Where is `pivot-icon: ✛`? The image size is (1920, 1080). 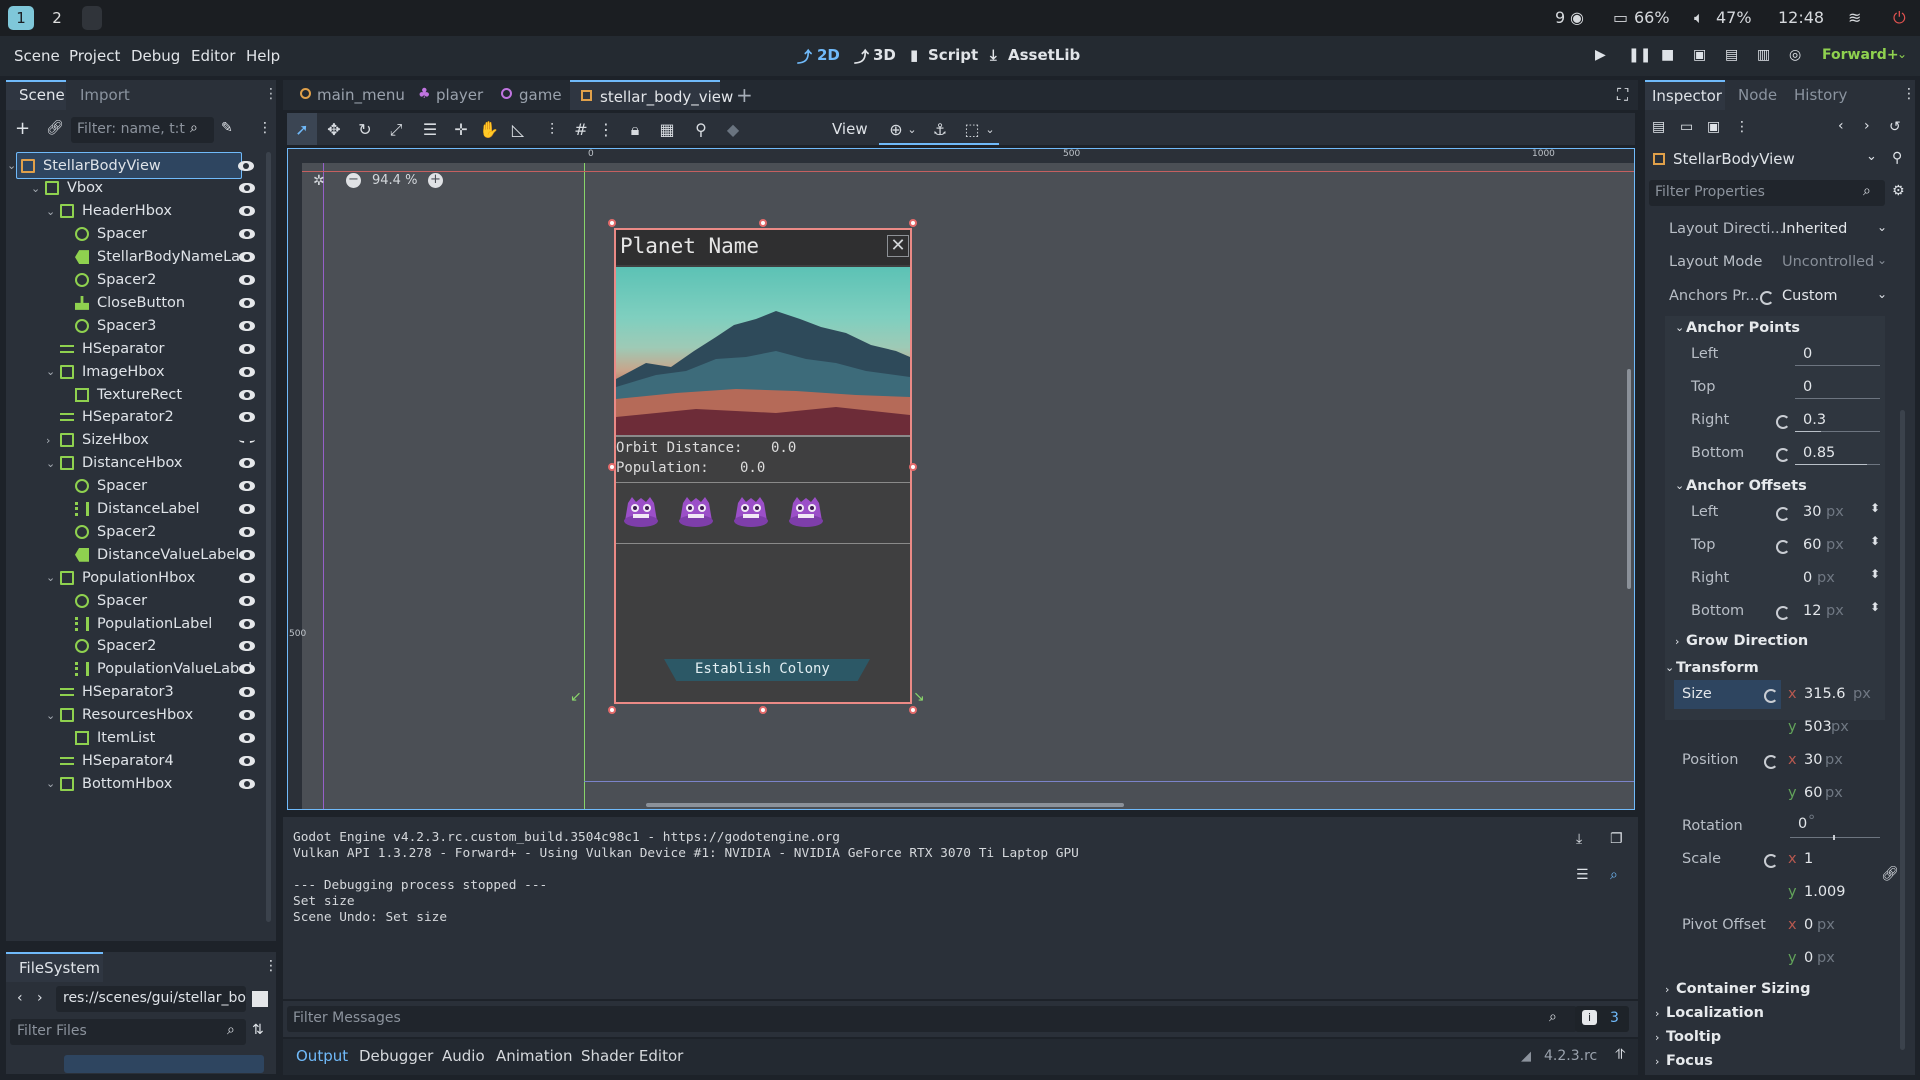
pivot-icon: ✛ is located at coordinates (461, 130).